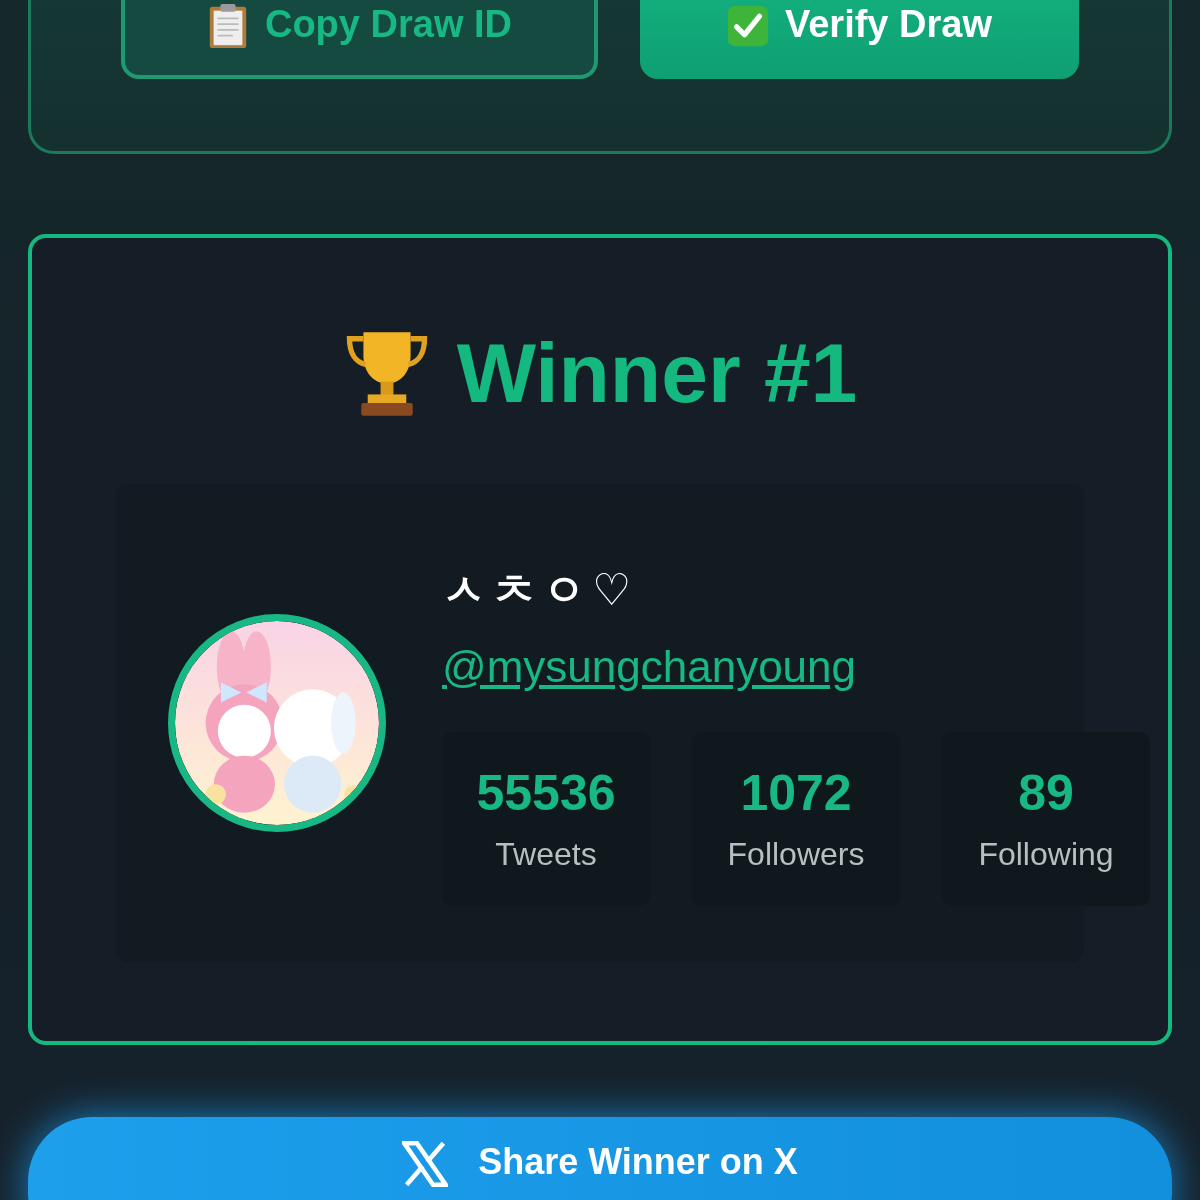 The height and width of the screenshot is (1200, 1200). What do you see at coordinates (425, 1164) in the screenshot?
I see `x-logo-icon` at bounding box center [425, 1164].